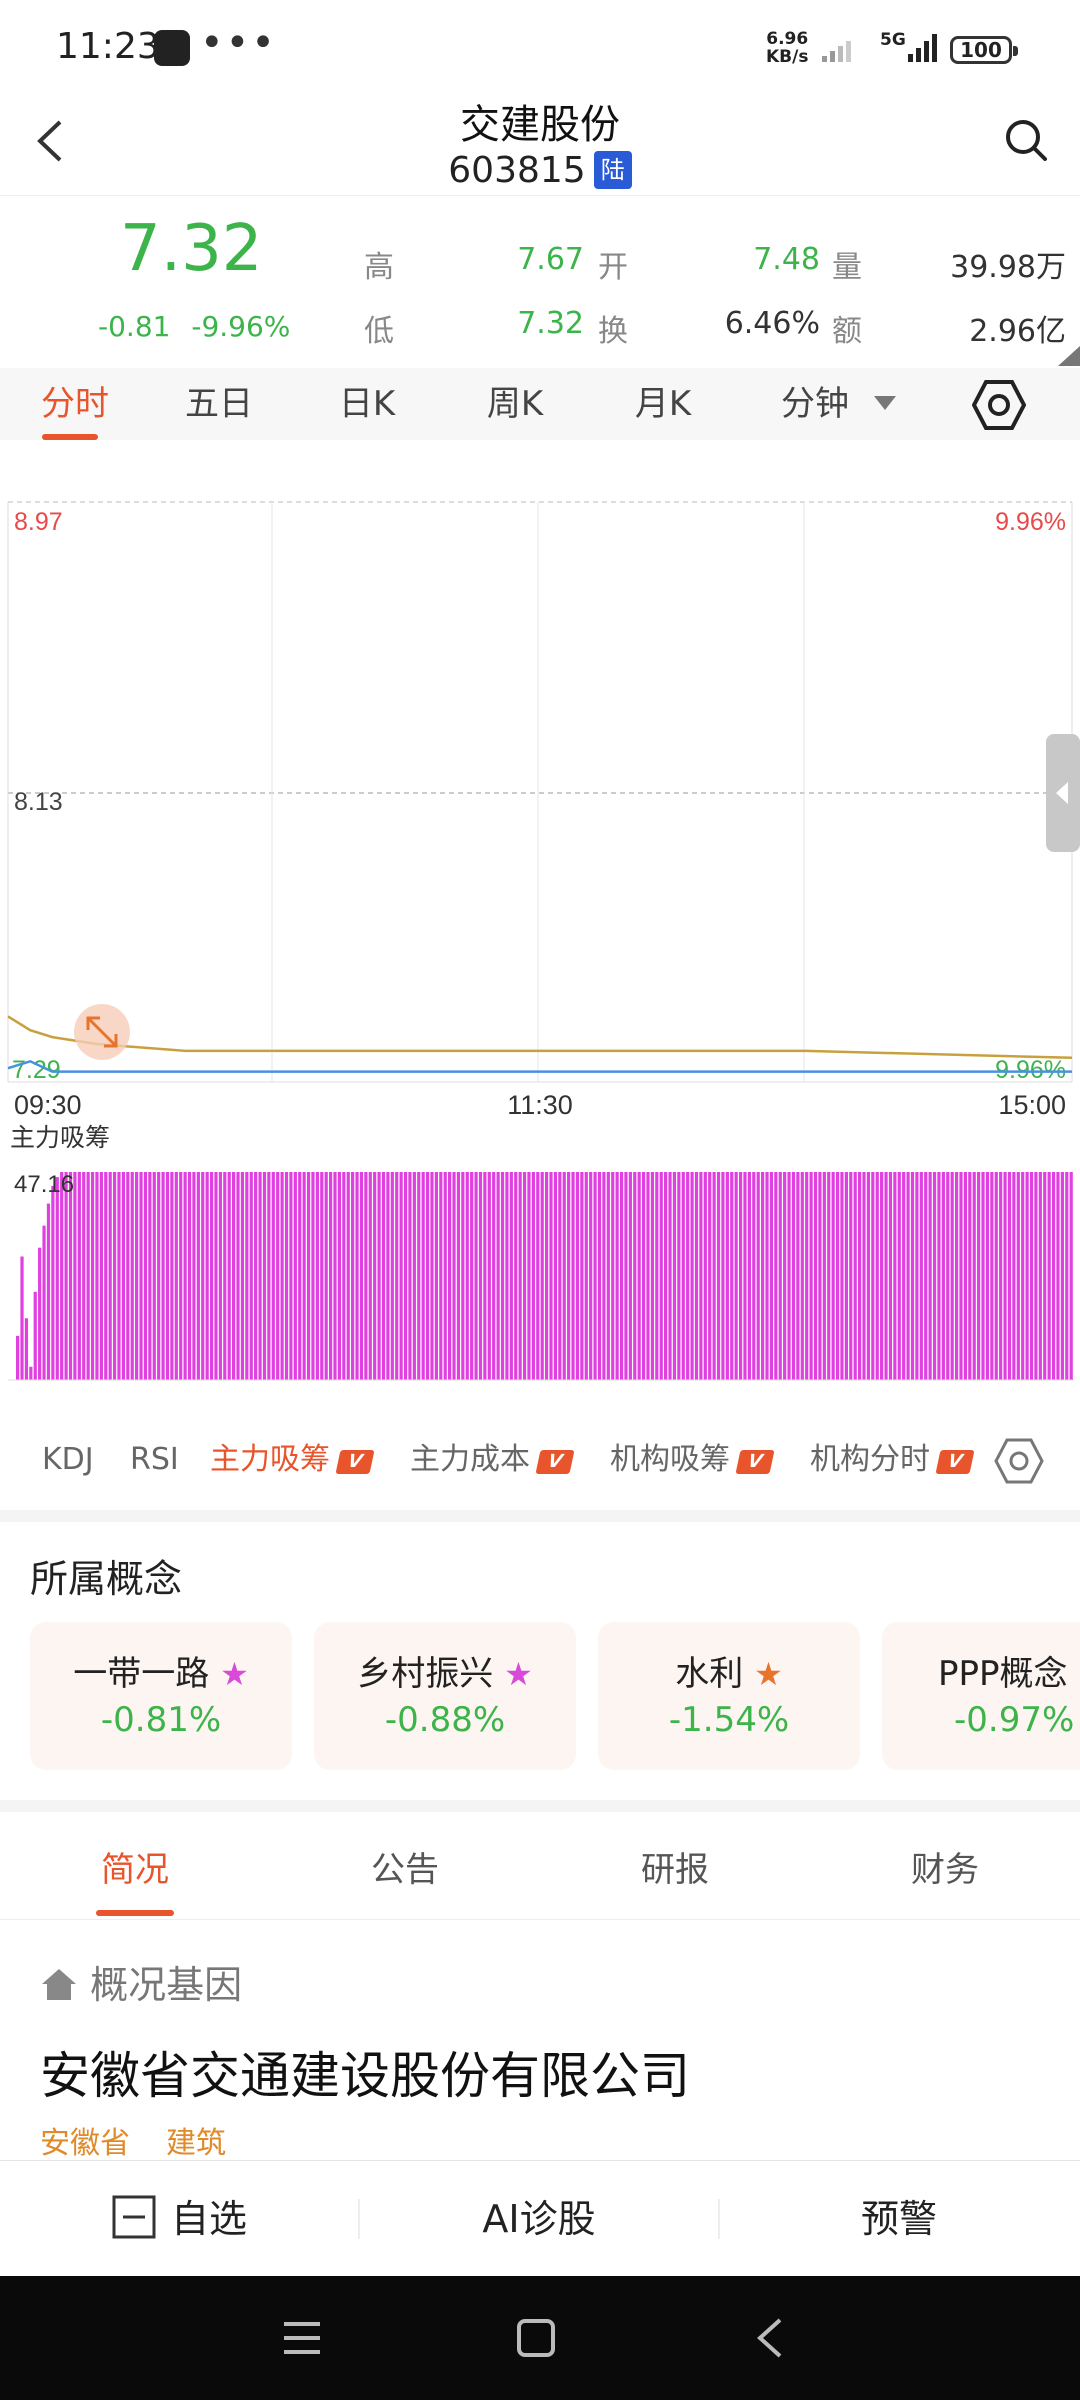  I want to click on tab-overview: 简况, so click(135, 1870).